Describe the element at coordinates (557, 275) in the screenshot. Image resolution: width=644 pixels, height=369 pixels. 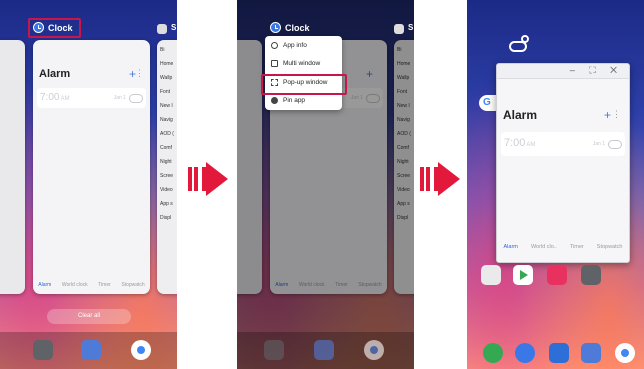
I see `pen-app-icon` at that location.